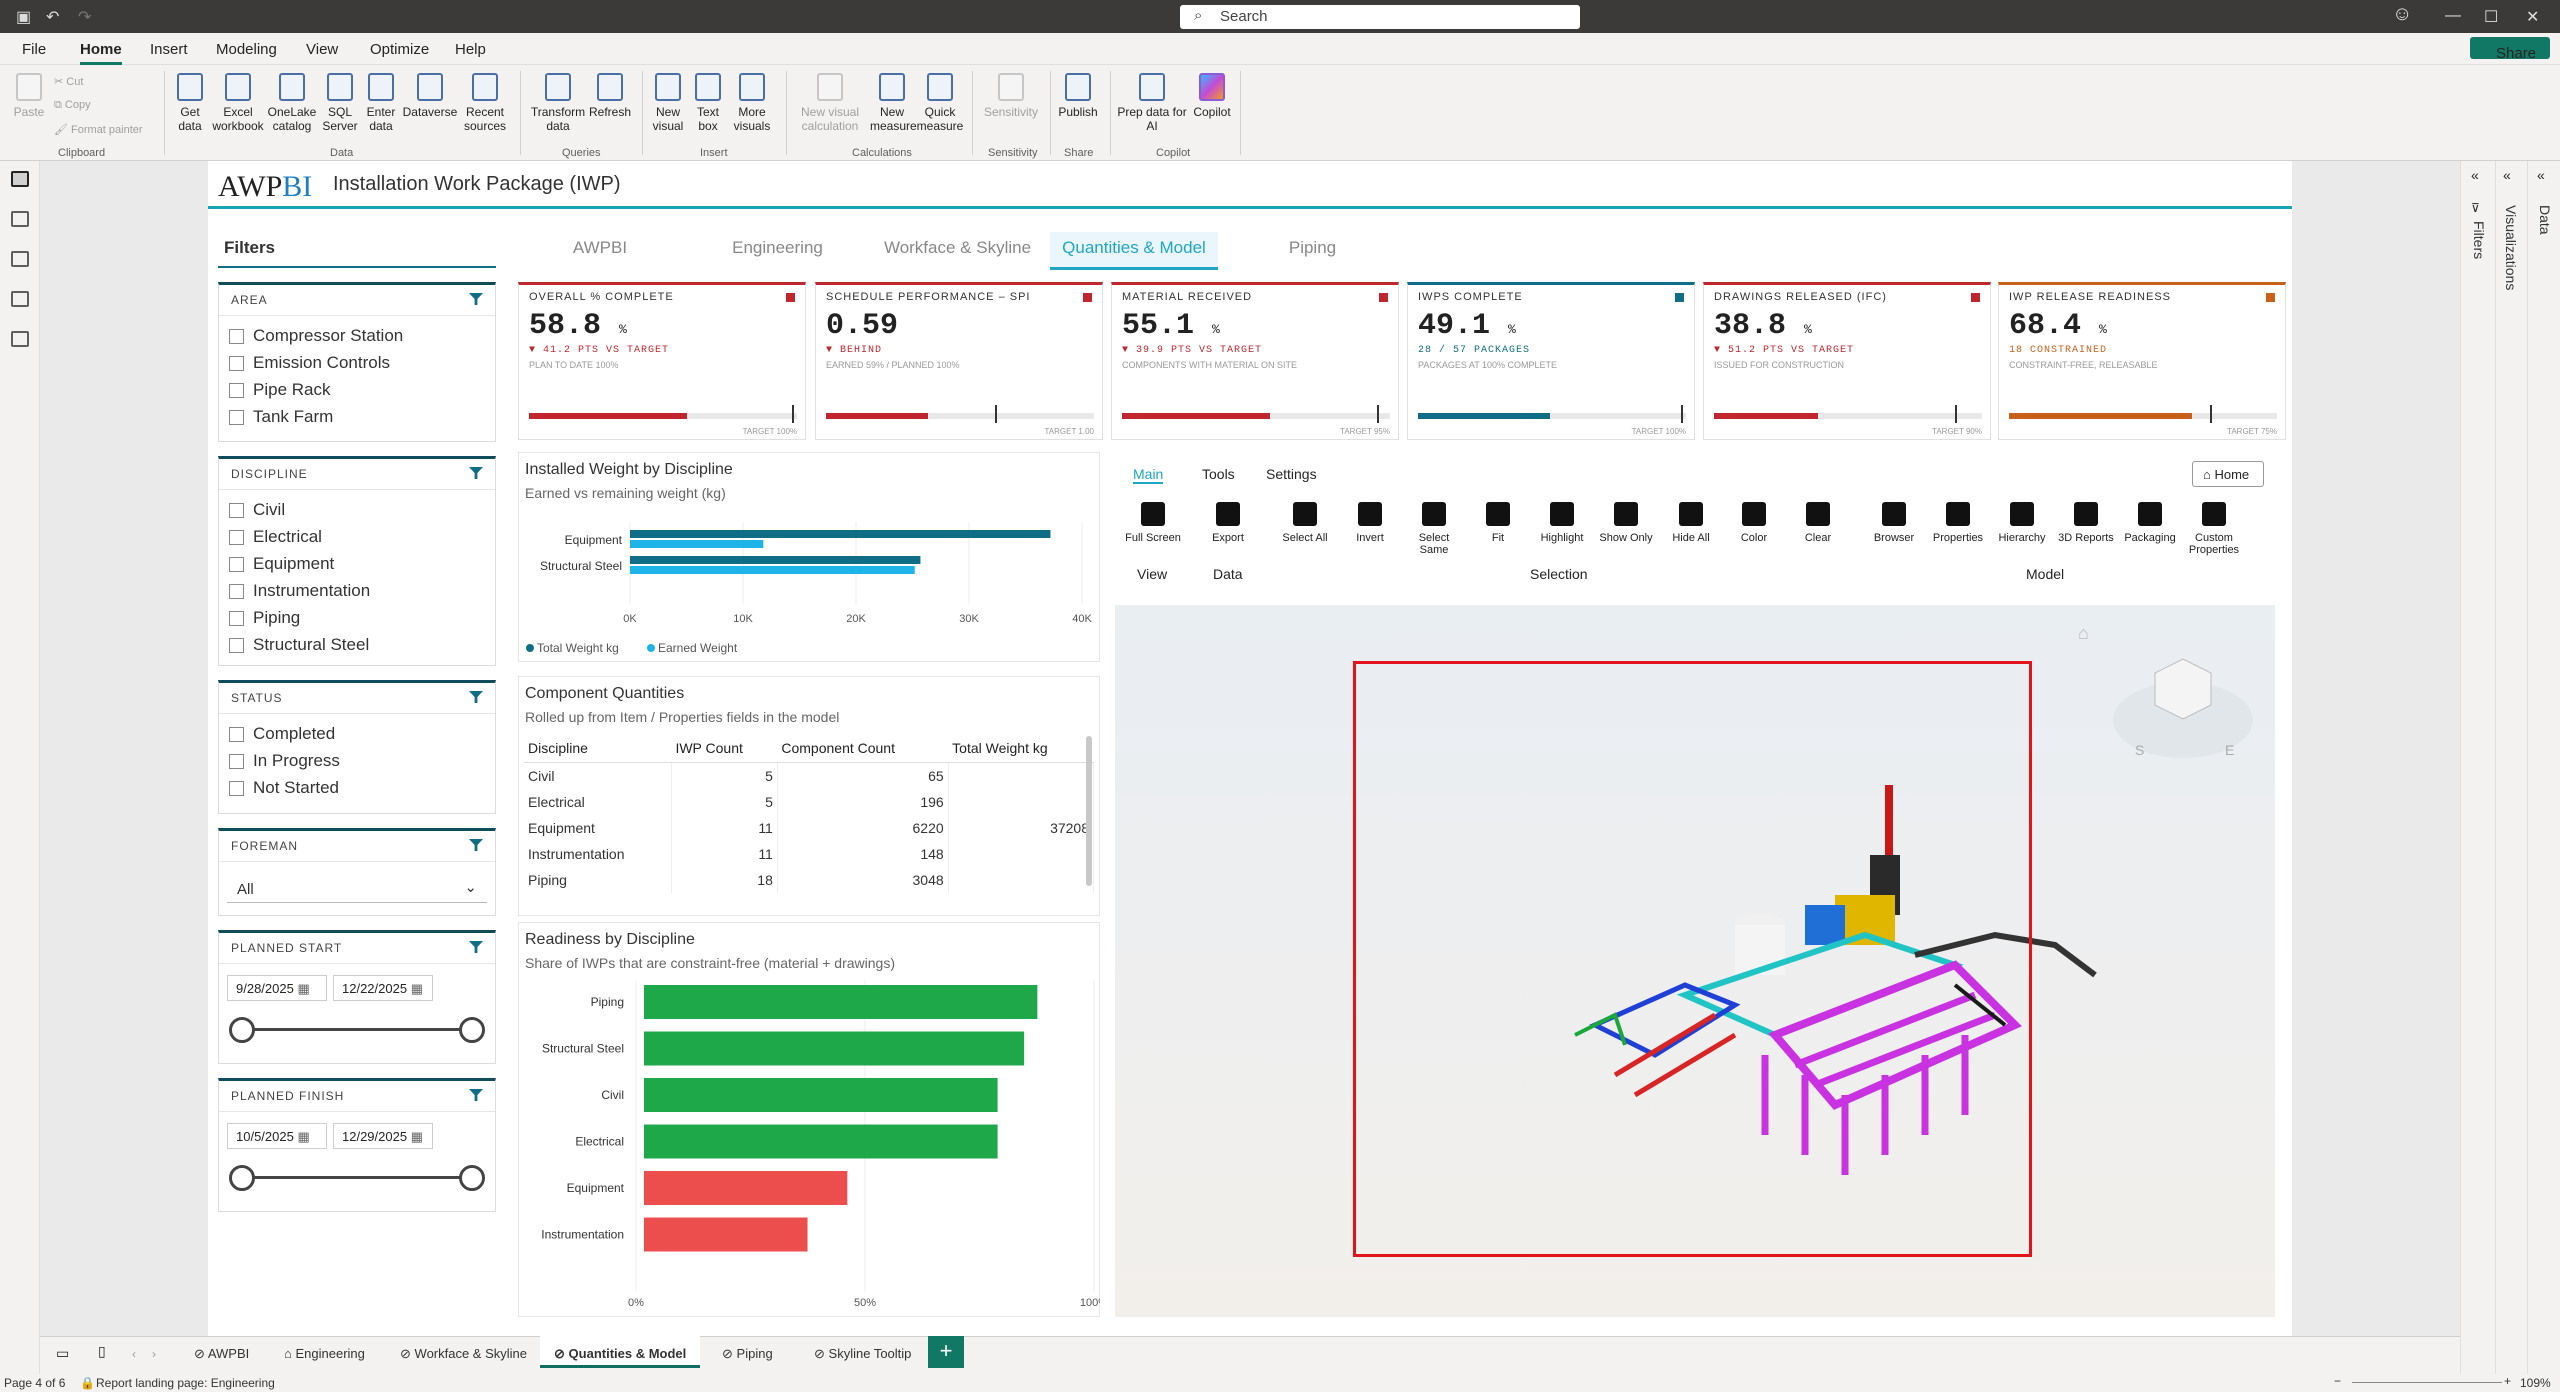  Describe the element at coordinates (2453, 16) in the screenshot. I see `minimize-icon: —` at that location.